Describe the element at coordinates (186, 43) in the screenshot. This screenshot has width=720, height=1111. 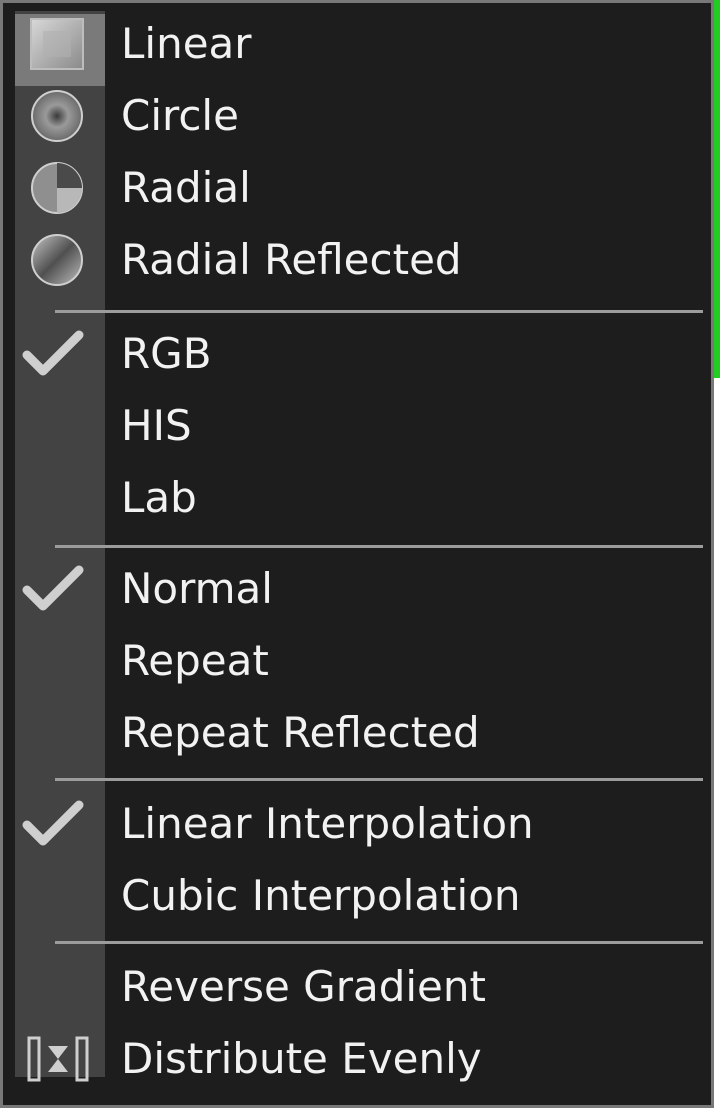
I see `menu-item-label: Linear` at that location.